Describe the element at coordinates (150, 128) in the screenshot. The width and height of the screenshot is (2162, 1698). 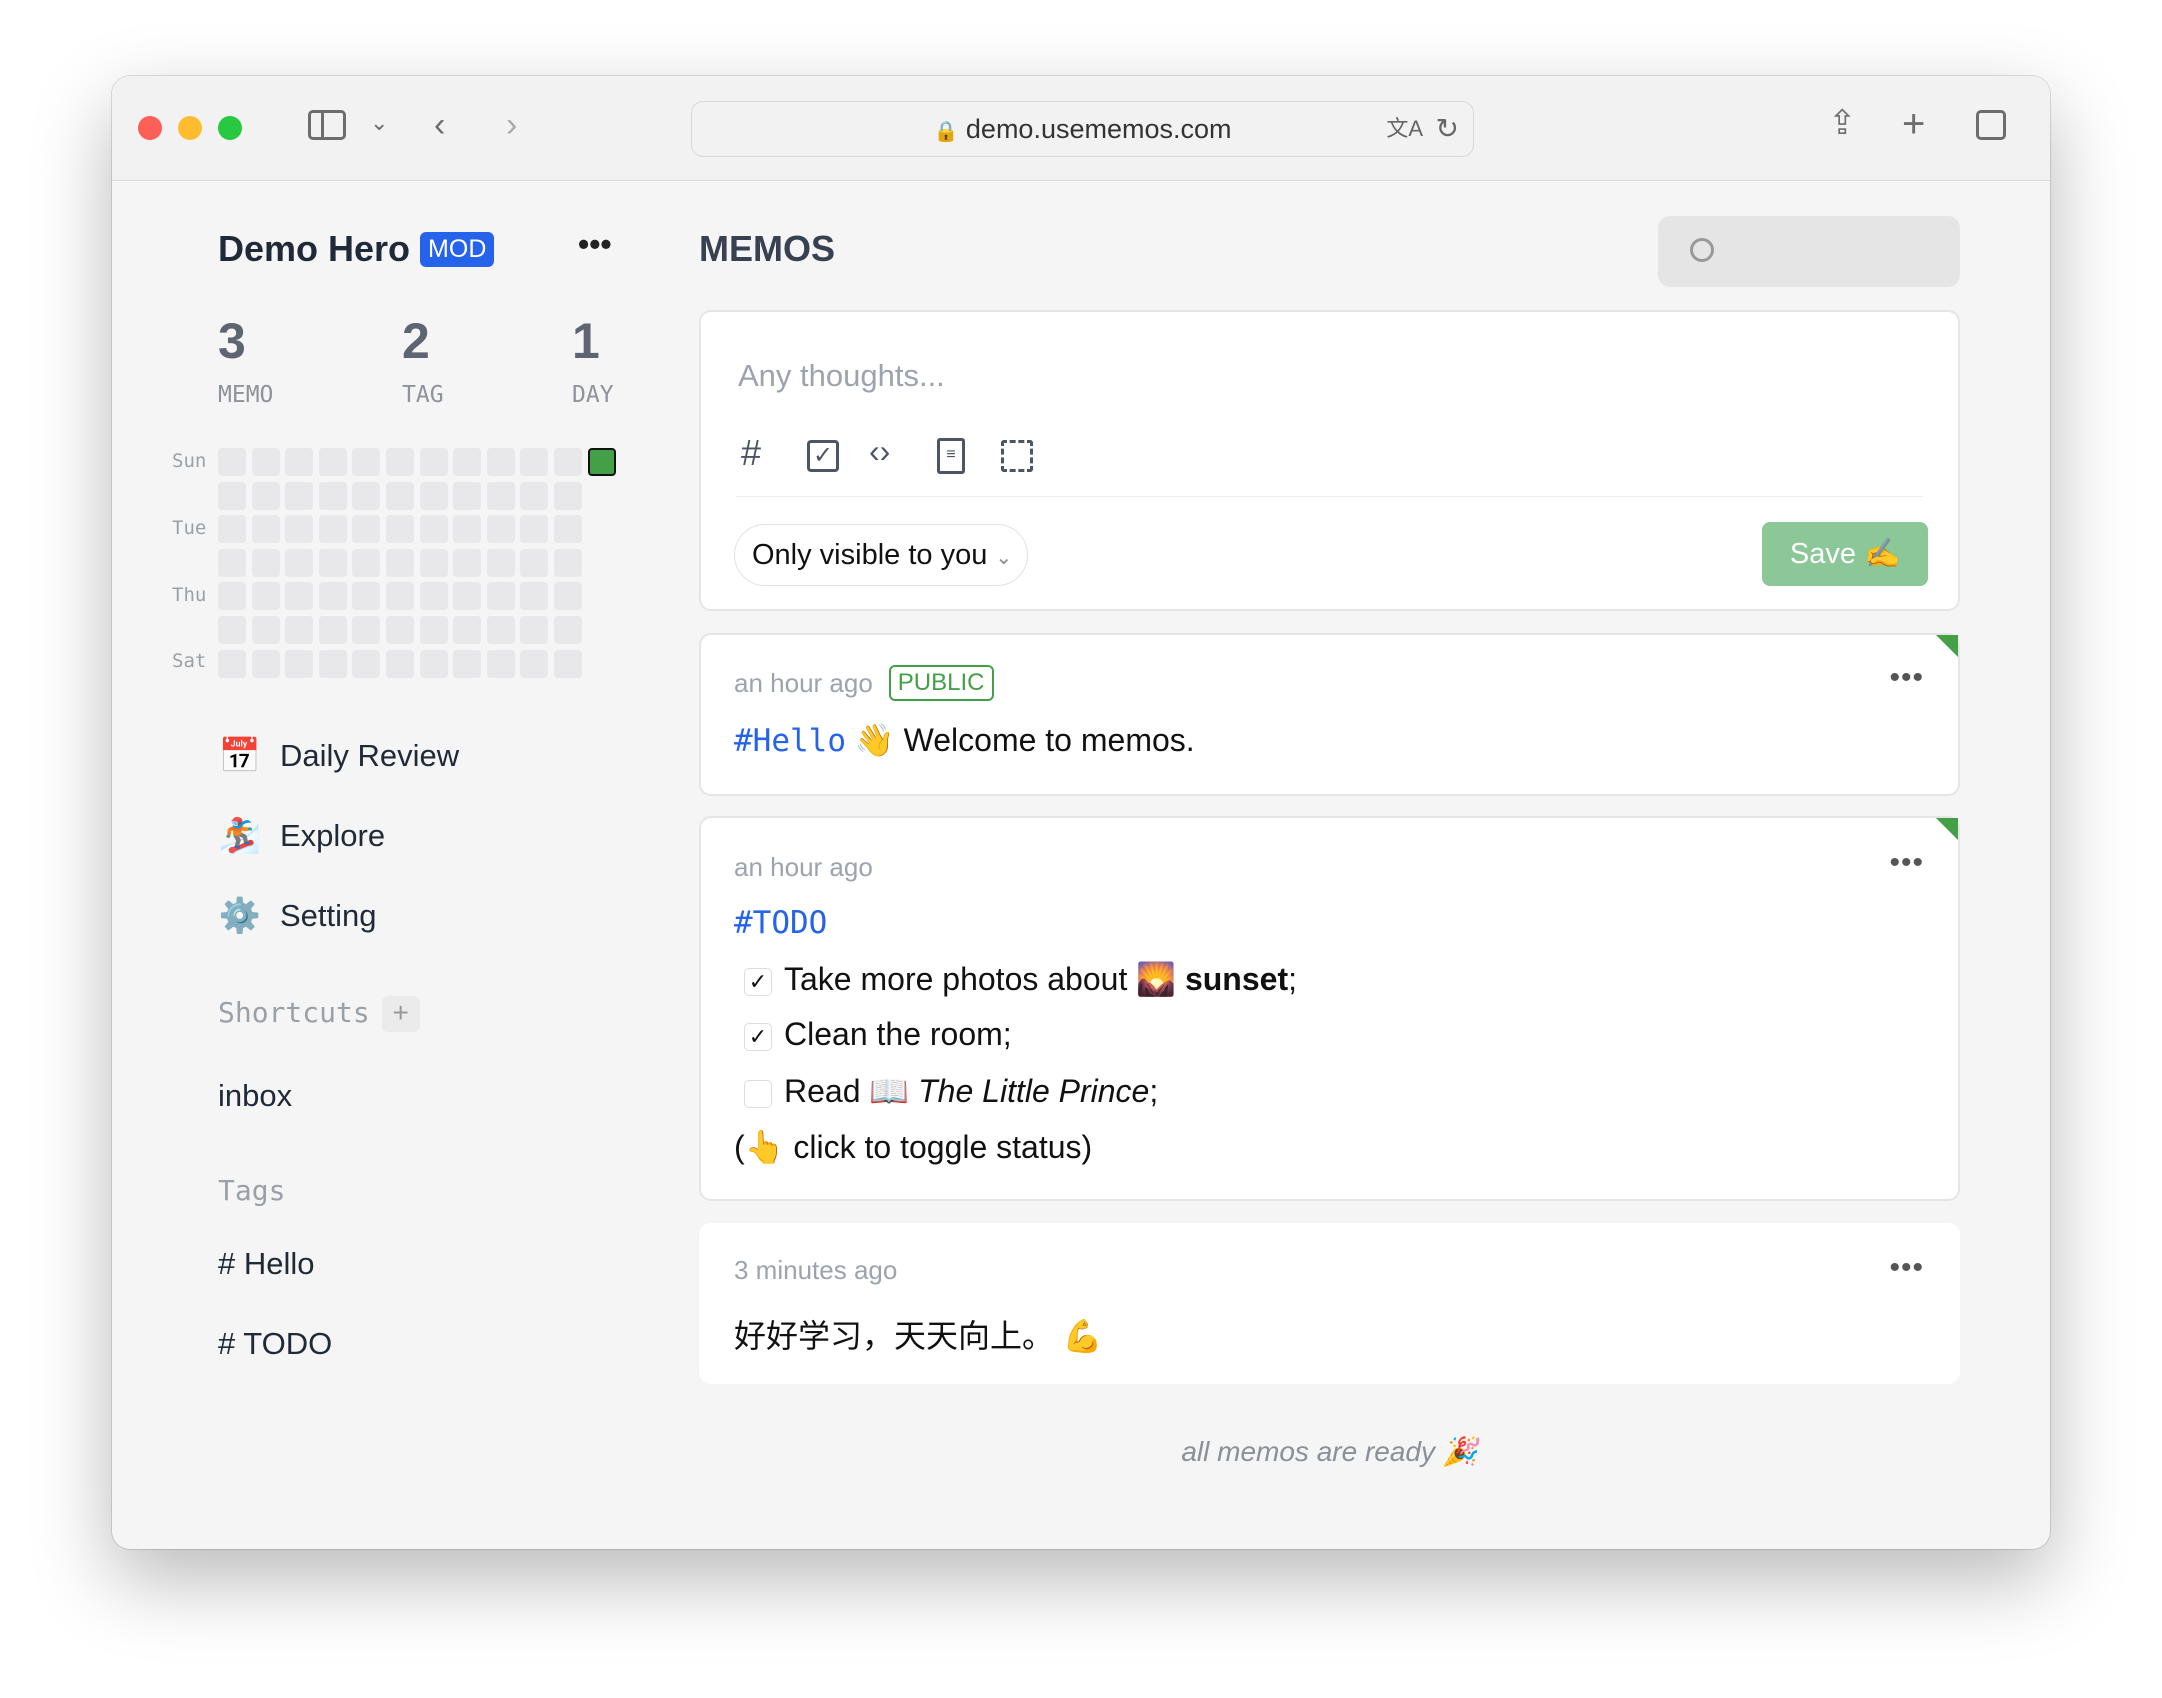
I see `close-button` at that location.